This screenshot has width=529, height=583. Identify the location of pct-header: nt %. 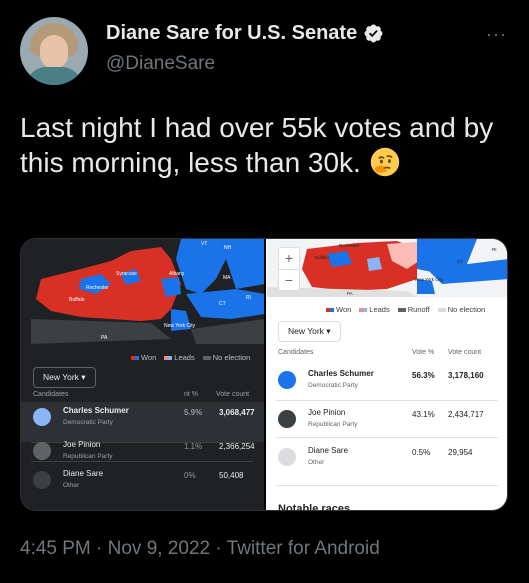
(191, 394).